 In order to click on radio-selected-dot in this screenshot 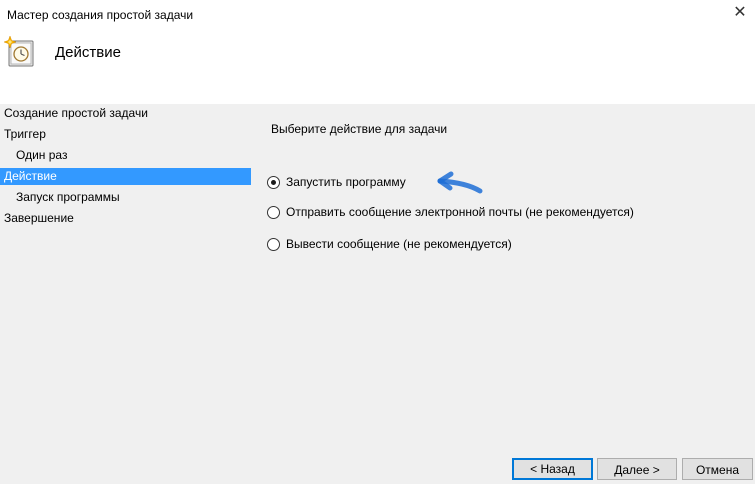, I will do `click(273, 182)`.